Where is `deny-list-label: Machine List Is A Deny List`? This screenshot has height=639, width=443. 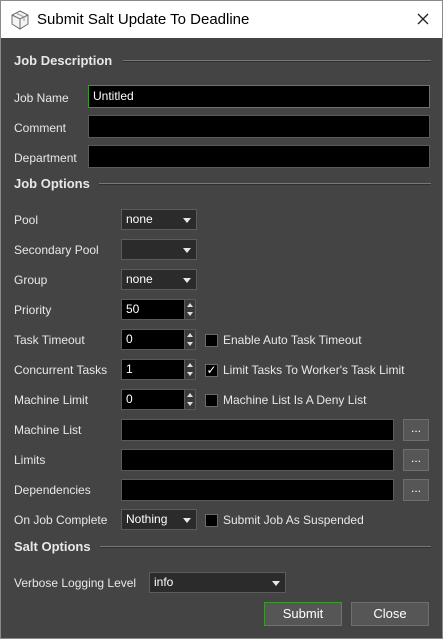 deny-list-label: Machine List Is A Deny List is located at coordinates (295, 400).